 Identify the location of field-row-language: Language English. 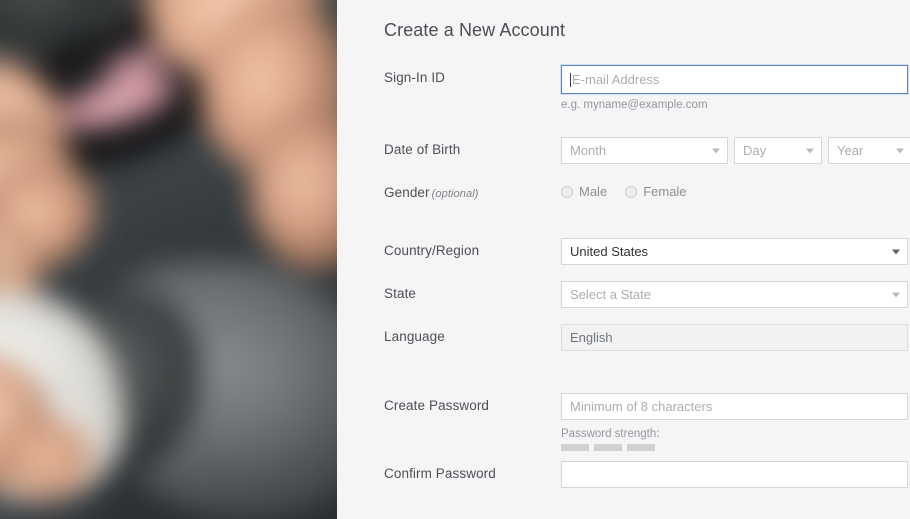
(647, 337).